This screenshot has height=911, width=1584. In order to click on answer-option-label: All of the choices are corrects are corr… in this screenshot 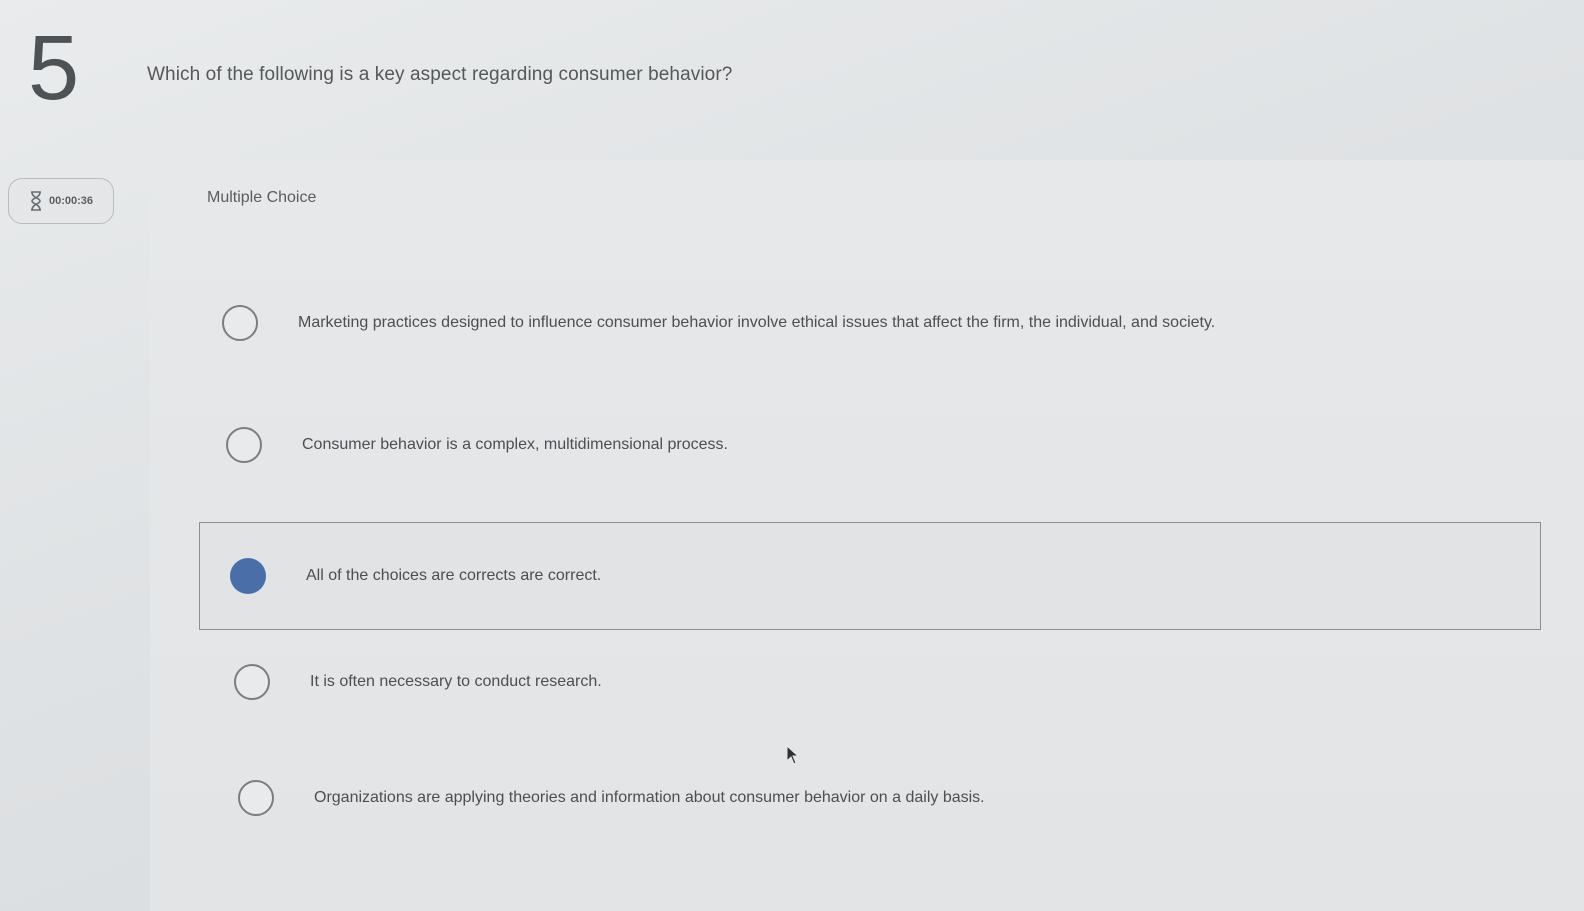, I will do `click(454, 575)`.